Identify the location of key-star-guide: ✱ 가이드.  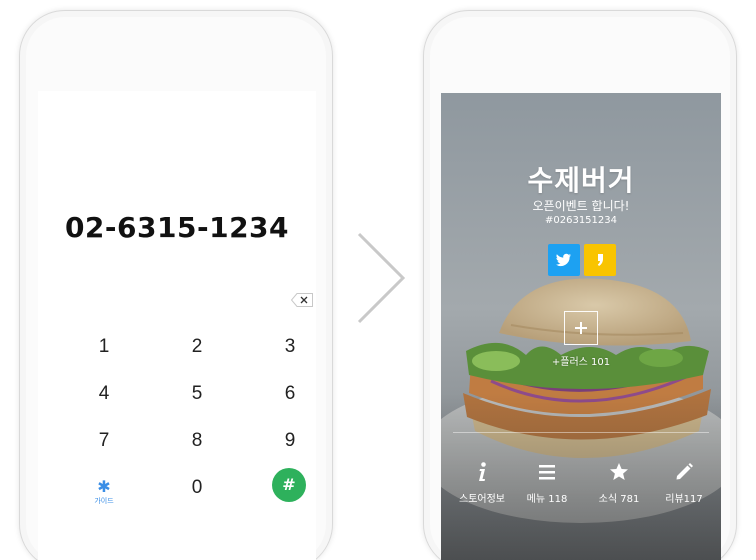
(104, 492).